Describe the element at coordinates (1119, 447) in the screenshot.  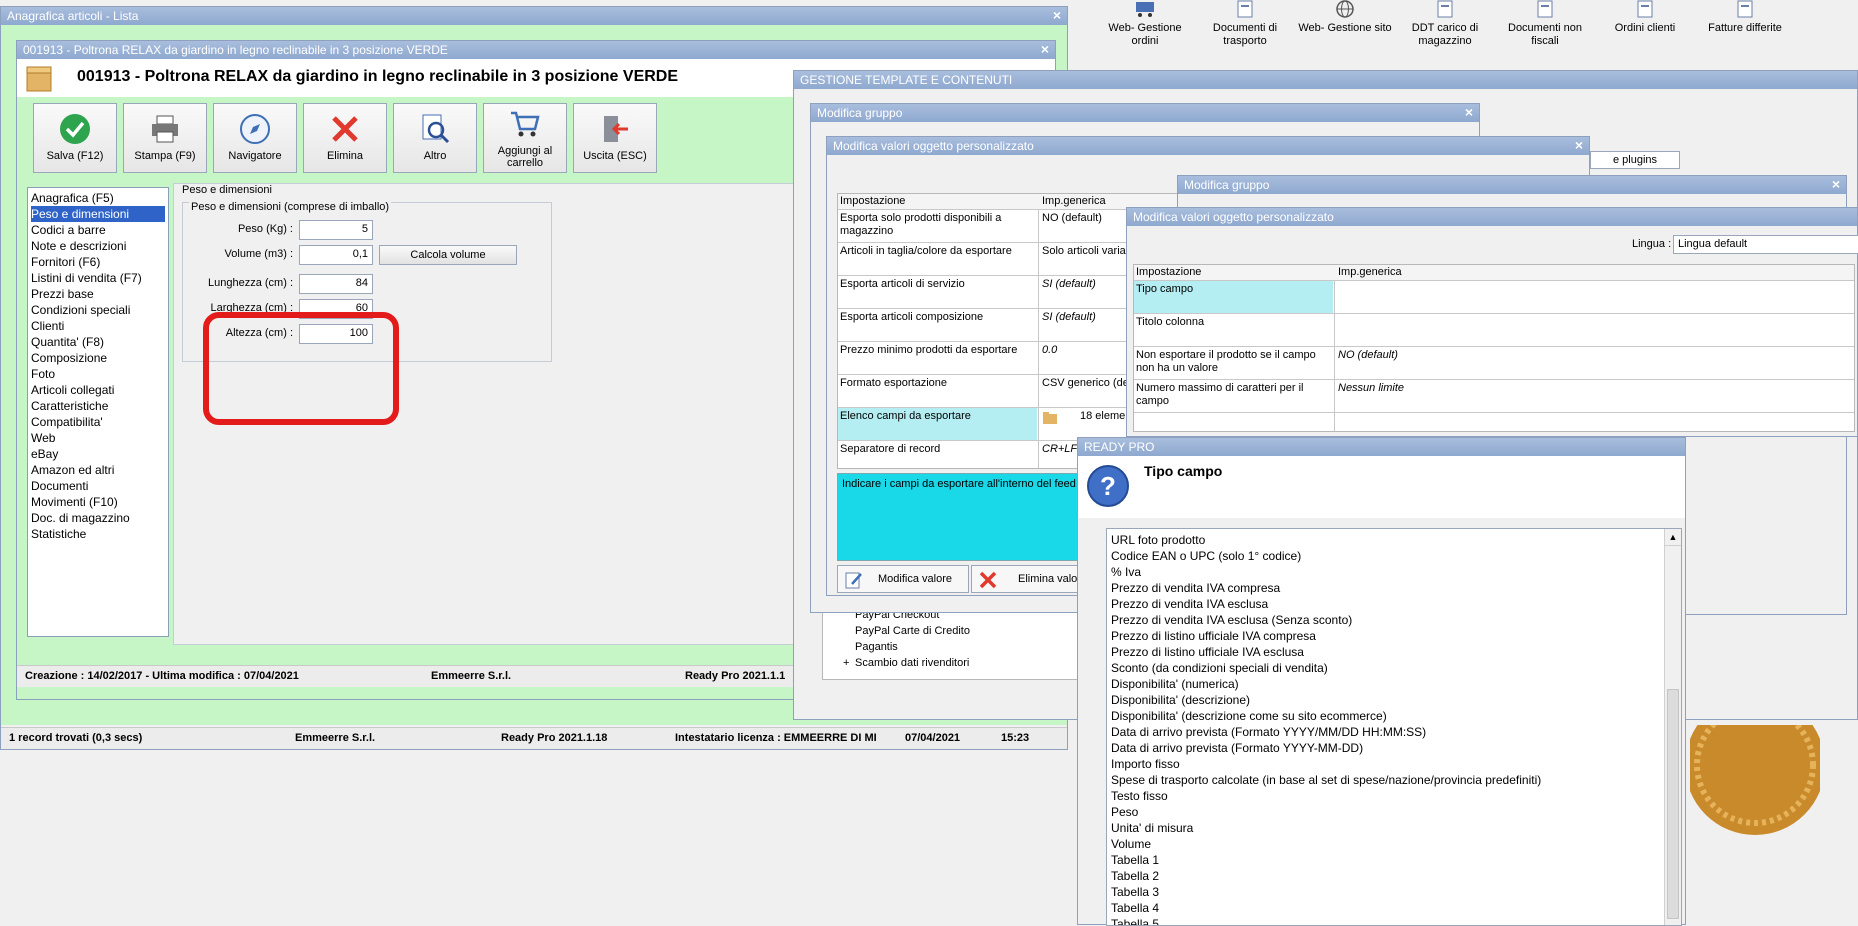
I see `window-title: READY PRO` at that location.